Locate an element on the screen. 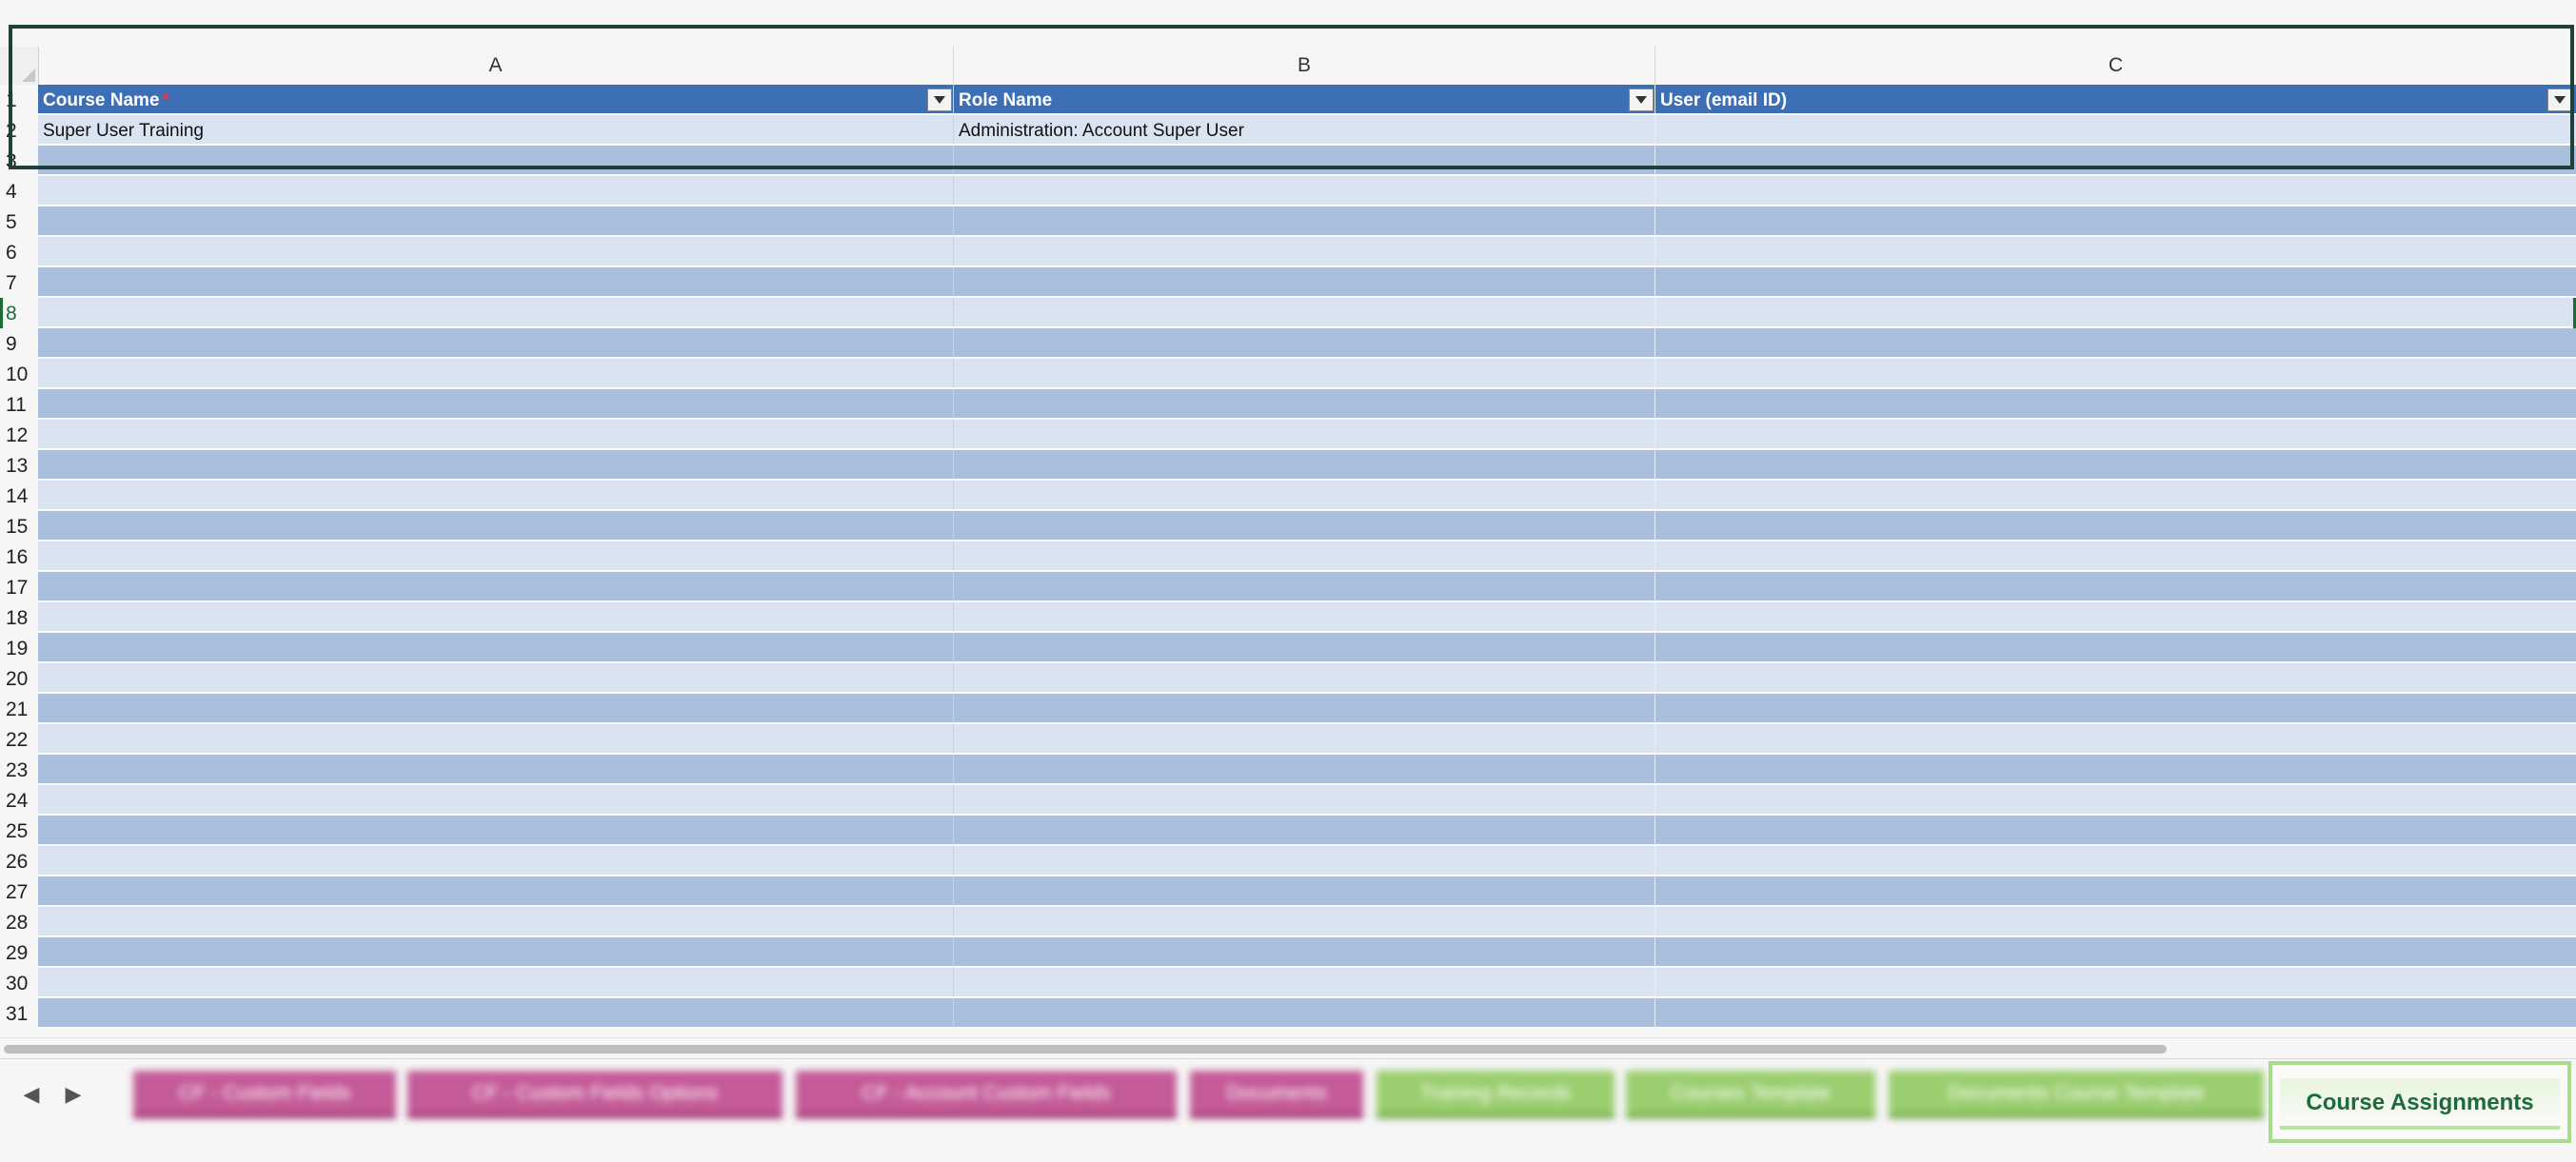  column-header-a: A is located at coordinates (496, 66).